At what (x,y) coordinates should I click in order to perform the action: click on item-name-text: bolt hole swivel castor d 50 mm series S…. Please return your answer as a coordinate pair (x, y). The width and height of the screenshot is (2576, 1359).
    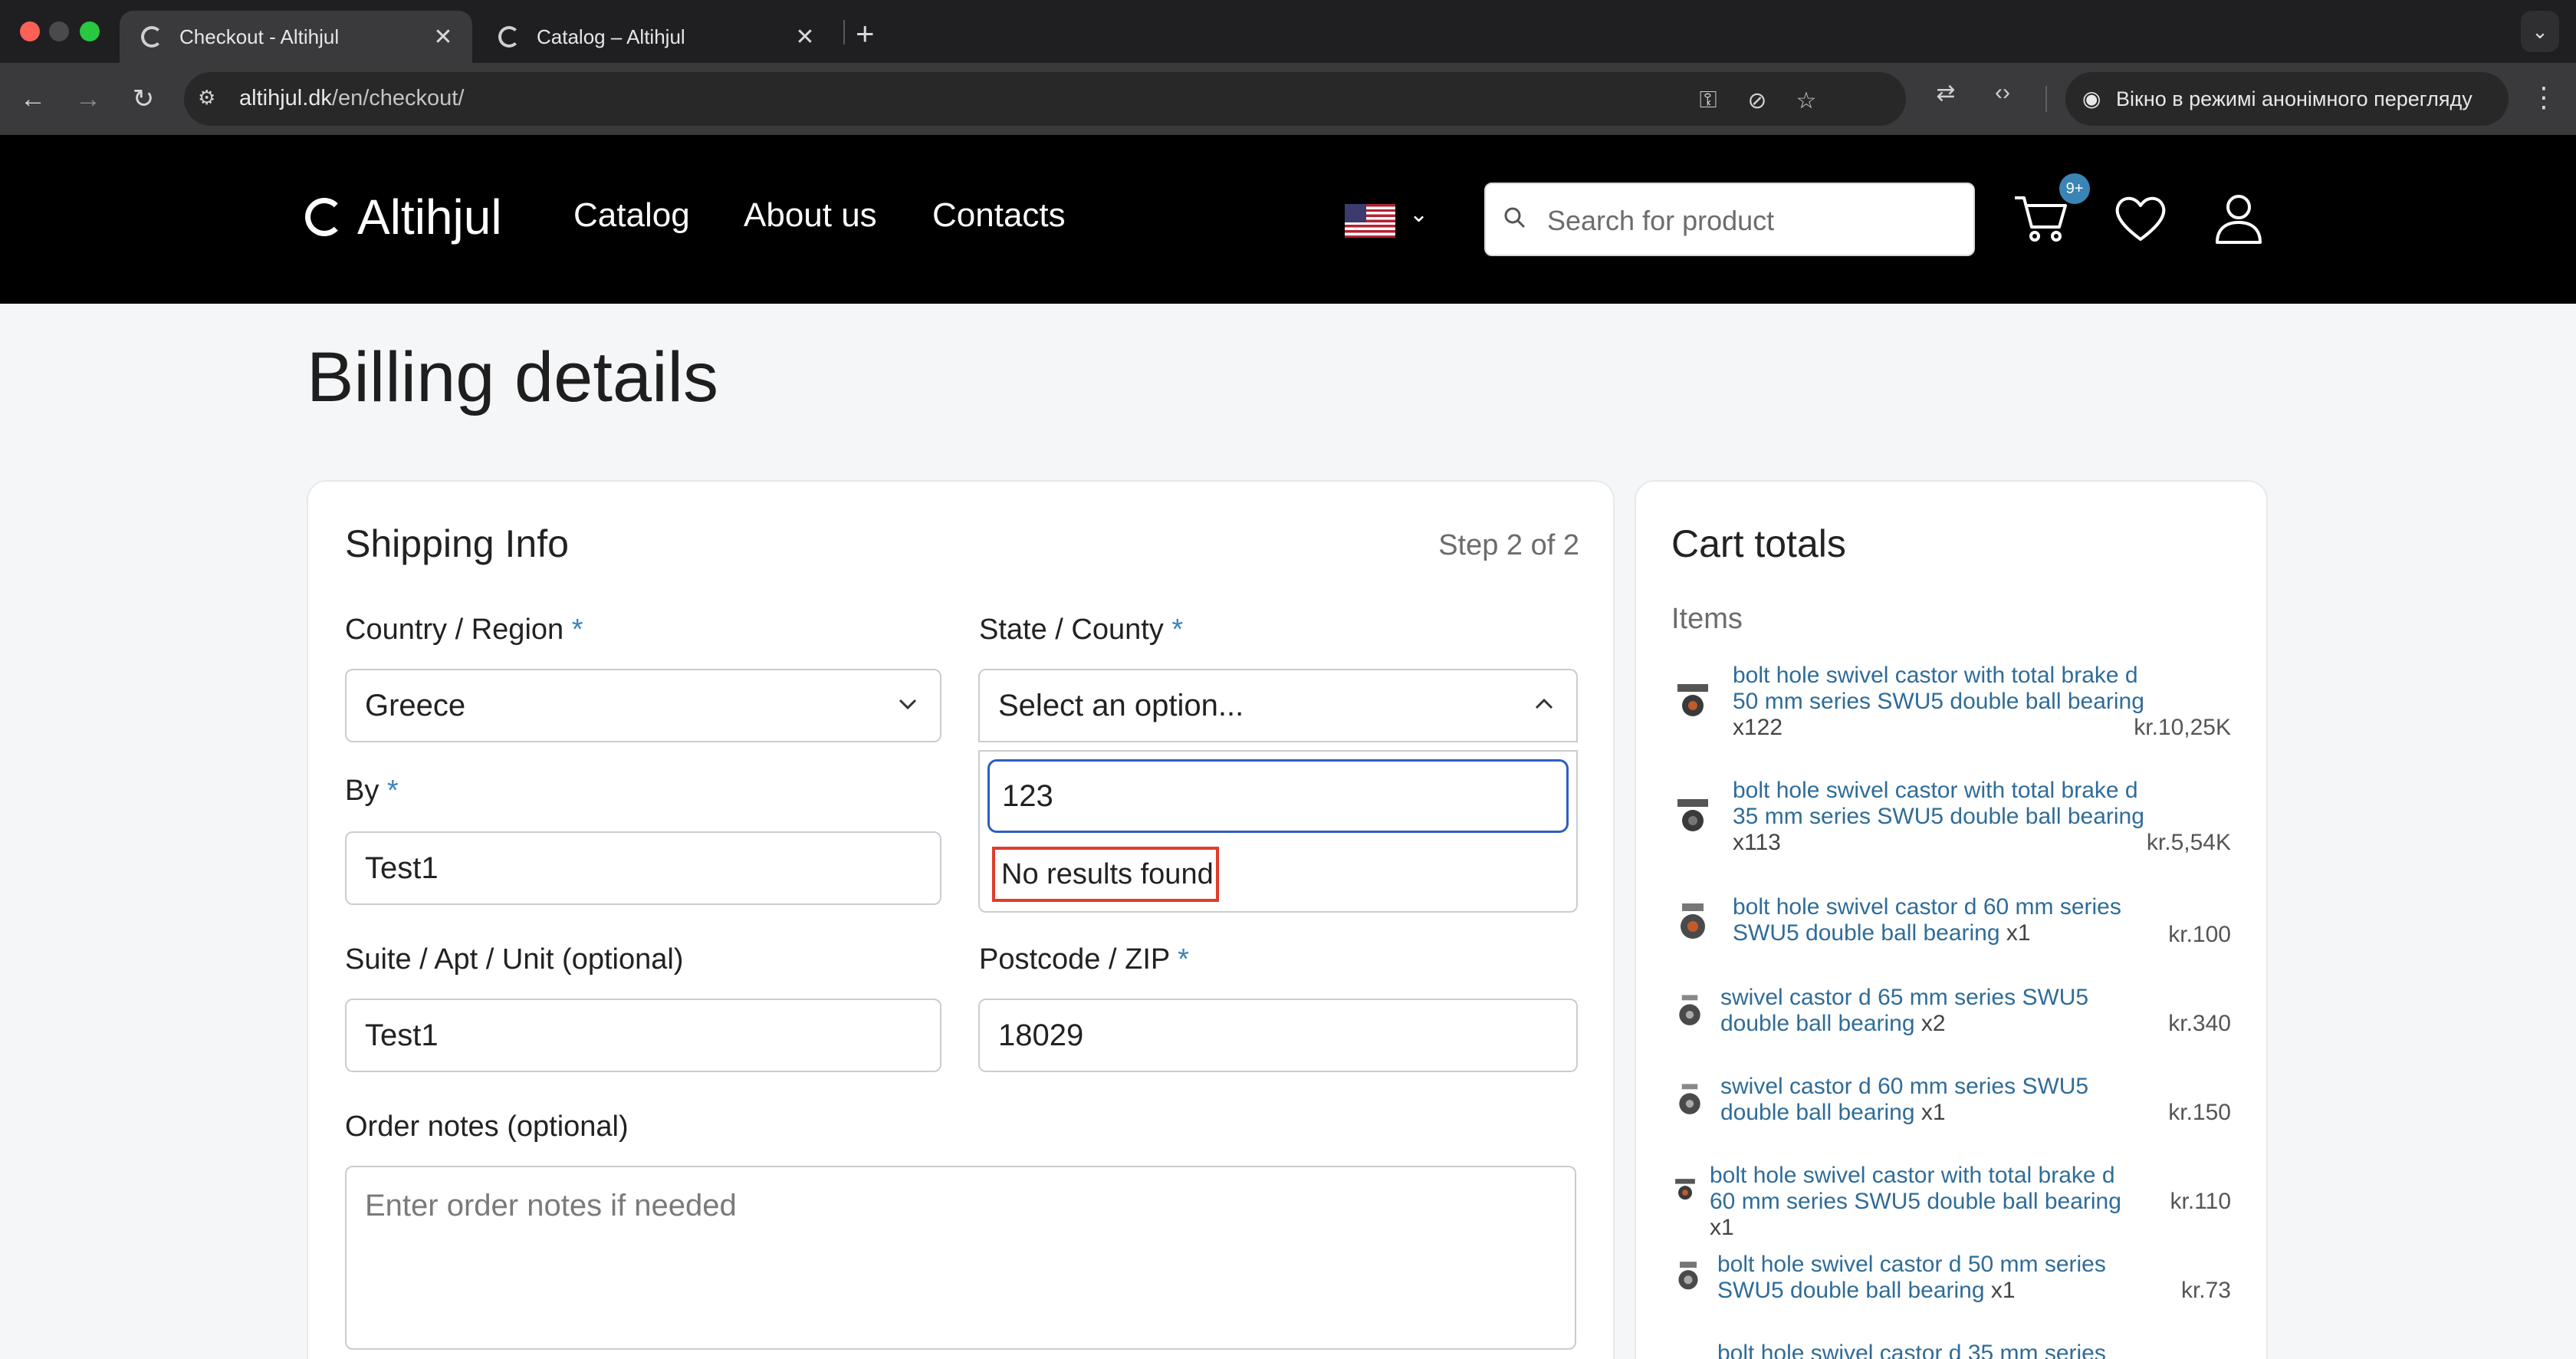
    Looking at the image, I should click on (1912, 1277).